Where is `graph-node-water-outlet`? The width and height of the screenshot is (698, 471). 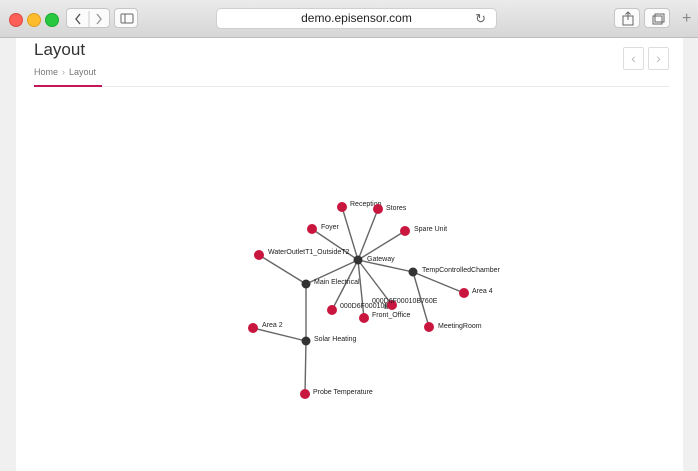
graph-node-water-outlet is located at coordinates (259, 255).